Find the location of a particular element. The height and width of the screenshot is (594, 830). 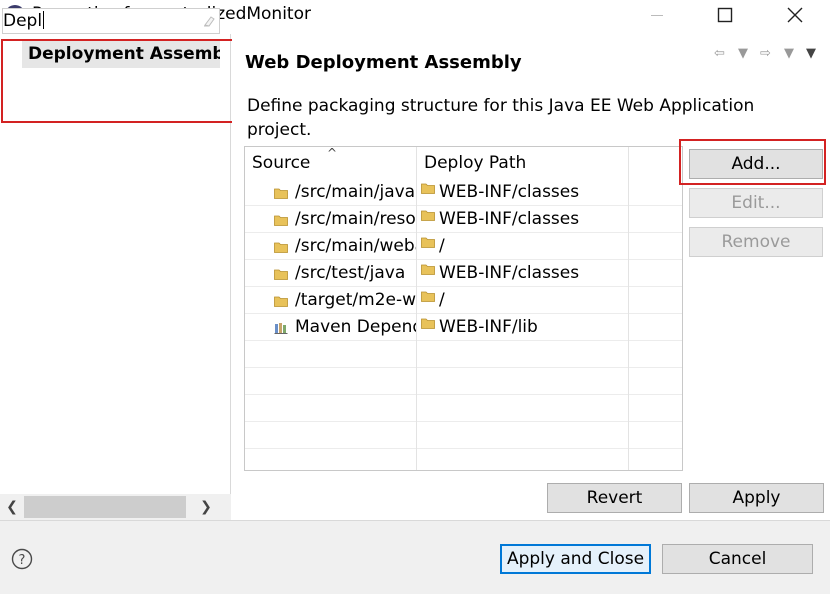

table-row: /src/main/webapp / is located at coordinates (463, 246).